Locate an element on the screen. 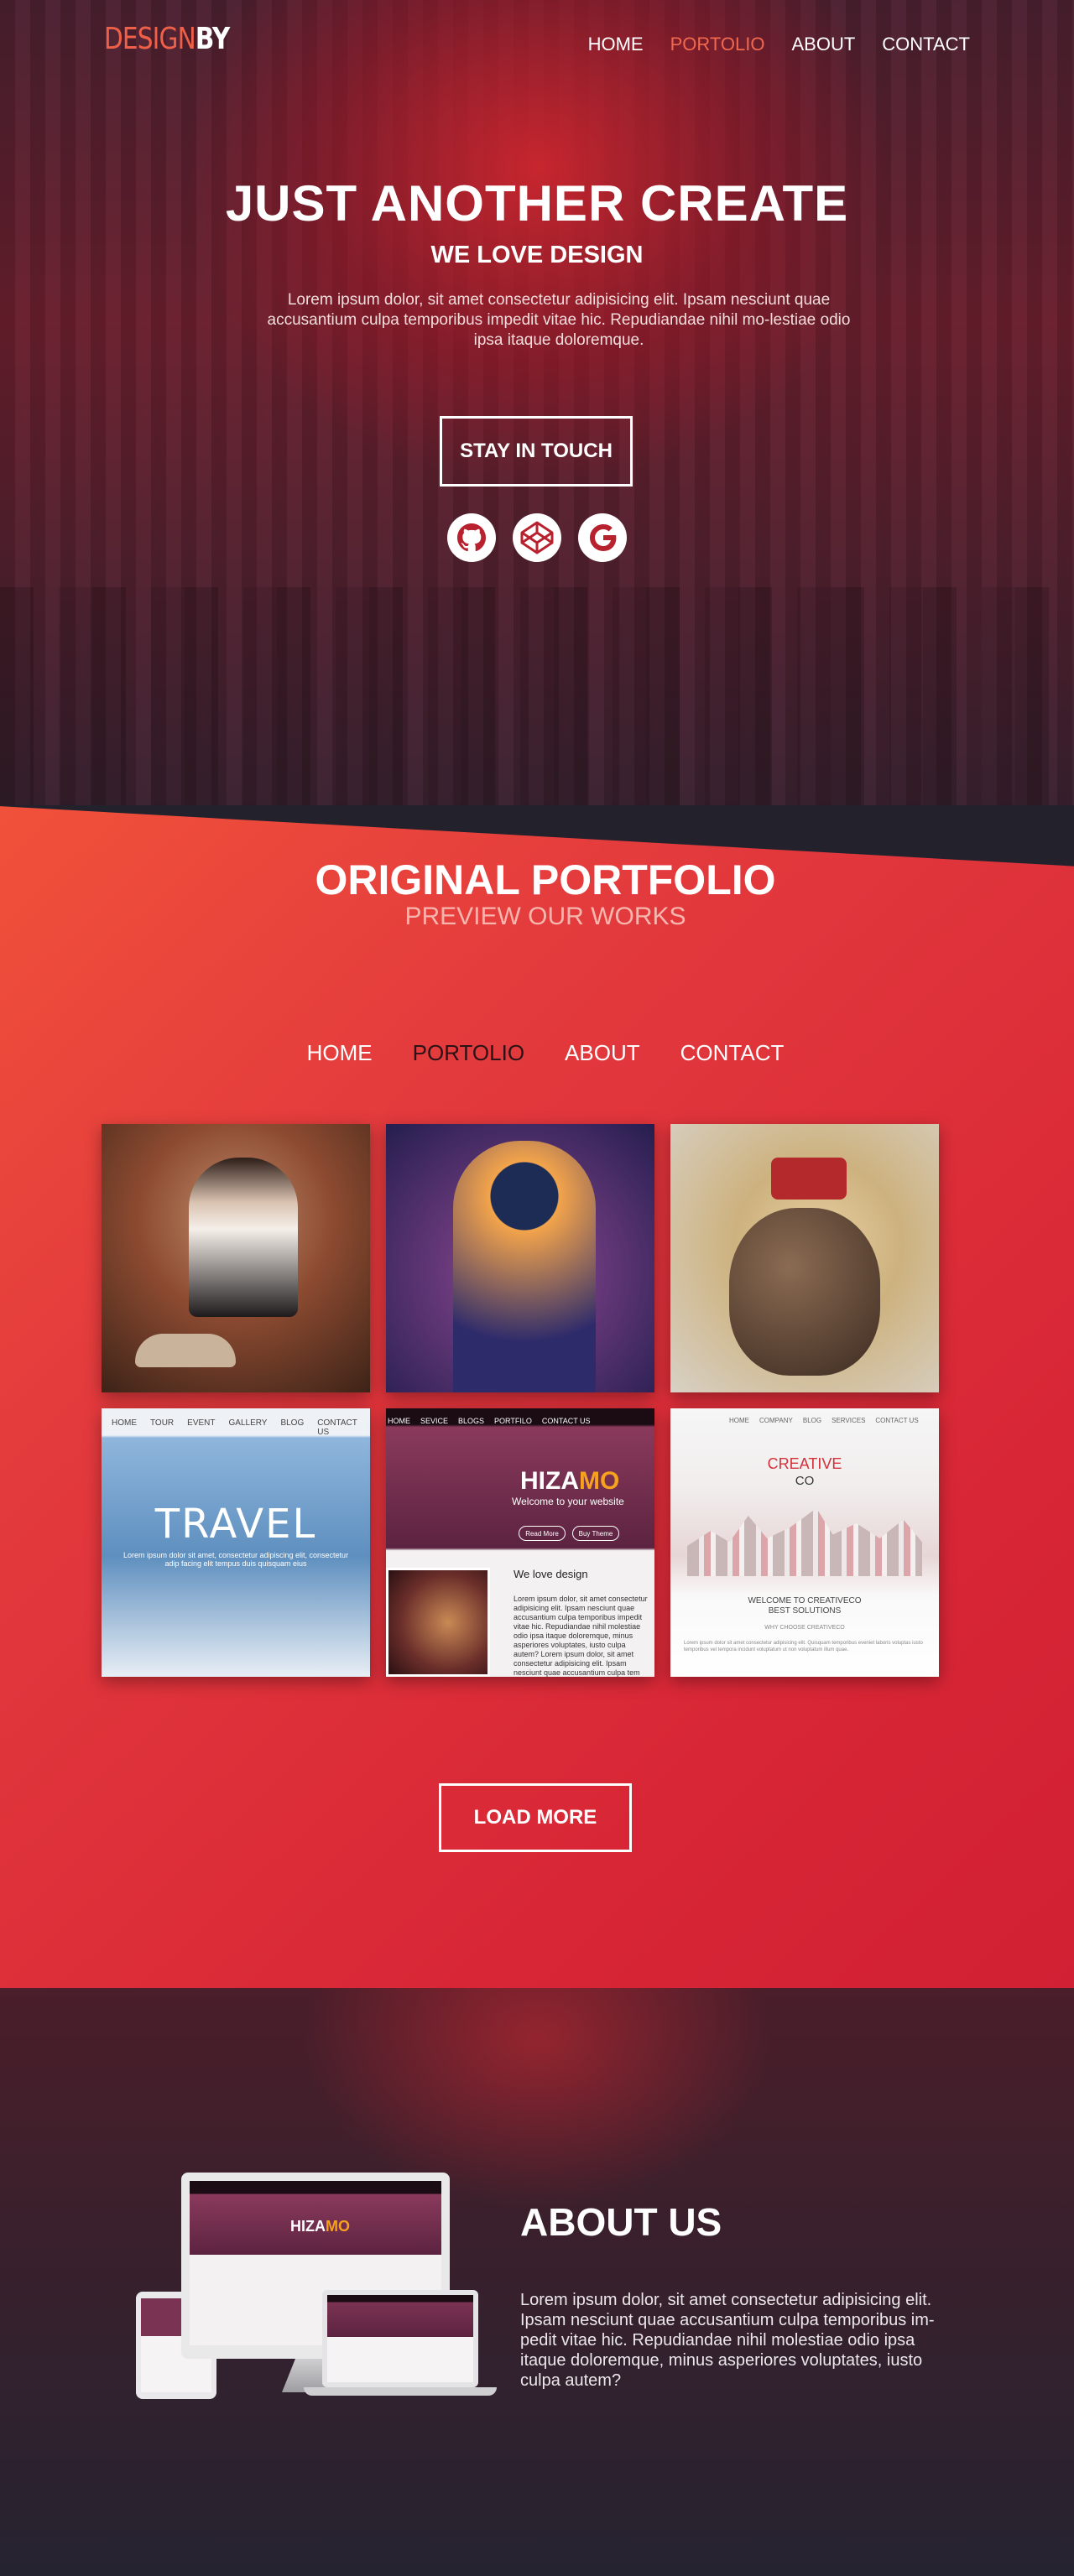  portfolio-subtitle: PREVIEW OUR WORKS is located at coordinates (545, 916).